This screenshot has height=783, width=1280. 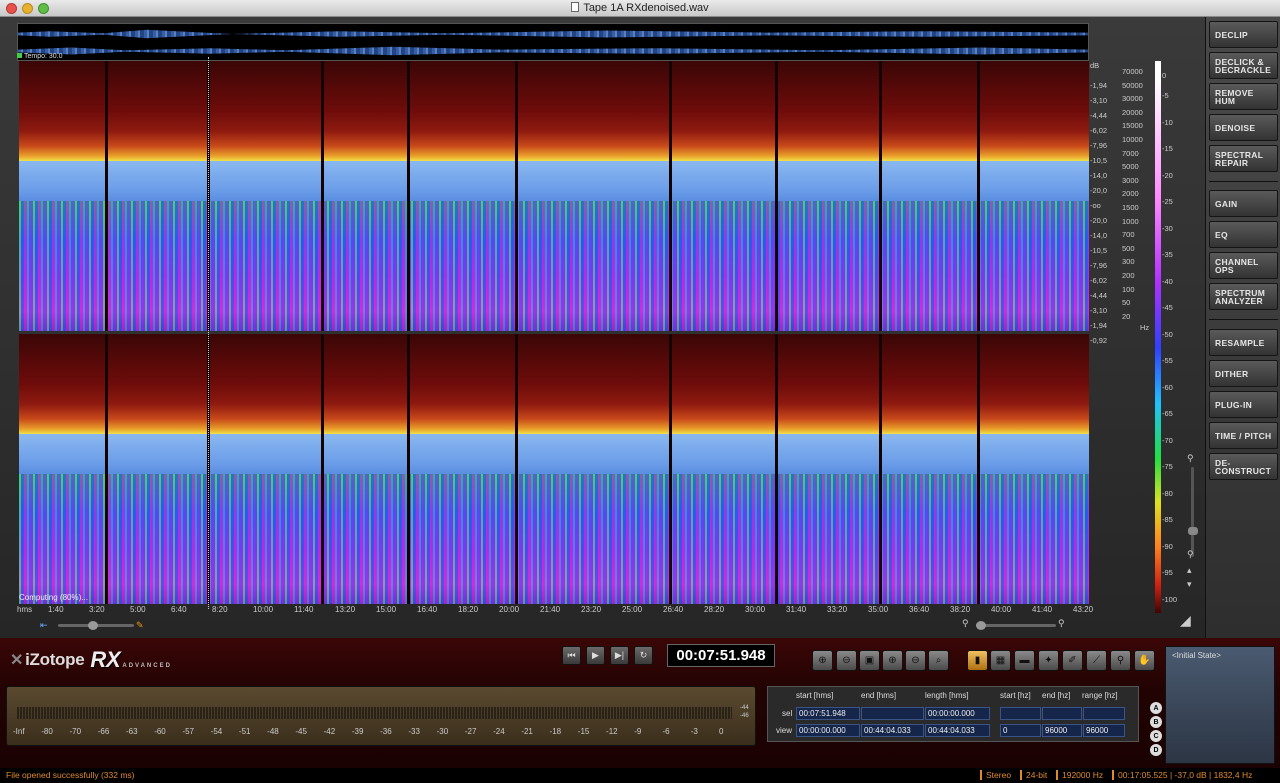 I want to click on horizontal-zoom: ⚲ ⚲, so click(x=1017, y=624).